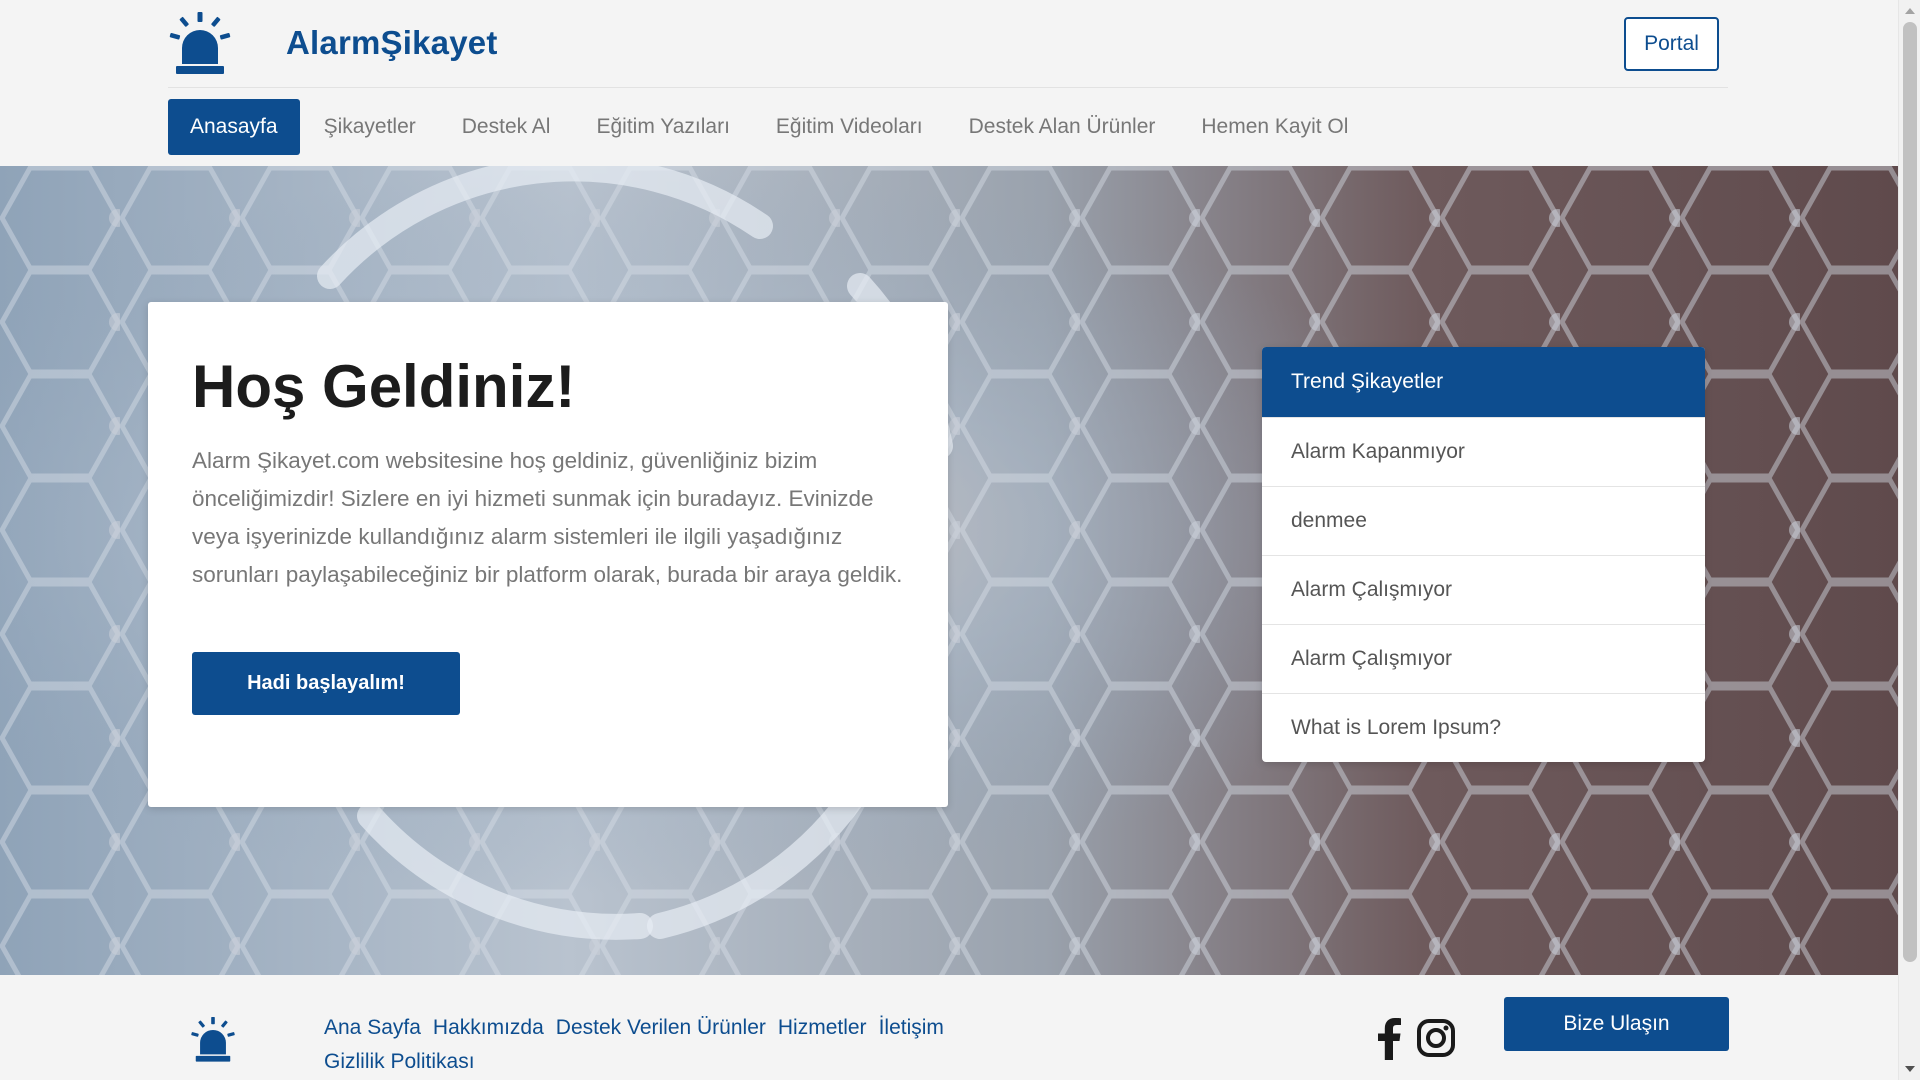 The height and width of the screenshot is (1080, 1920). Describe the element at coordinates (1062, 127) in the screenshot. I see `nav-item-destek-alan-urunler: Destek Alan Ürünler` at that location.